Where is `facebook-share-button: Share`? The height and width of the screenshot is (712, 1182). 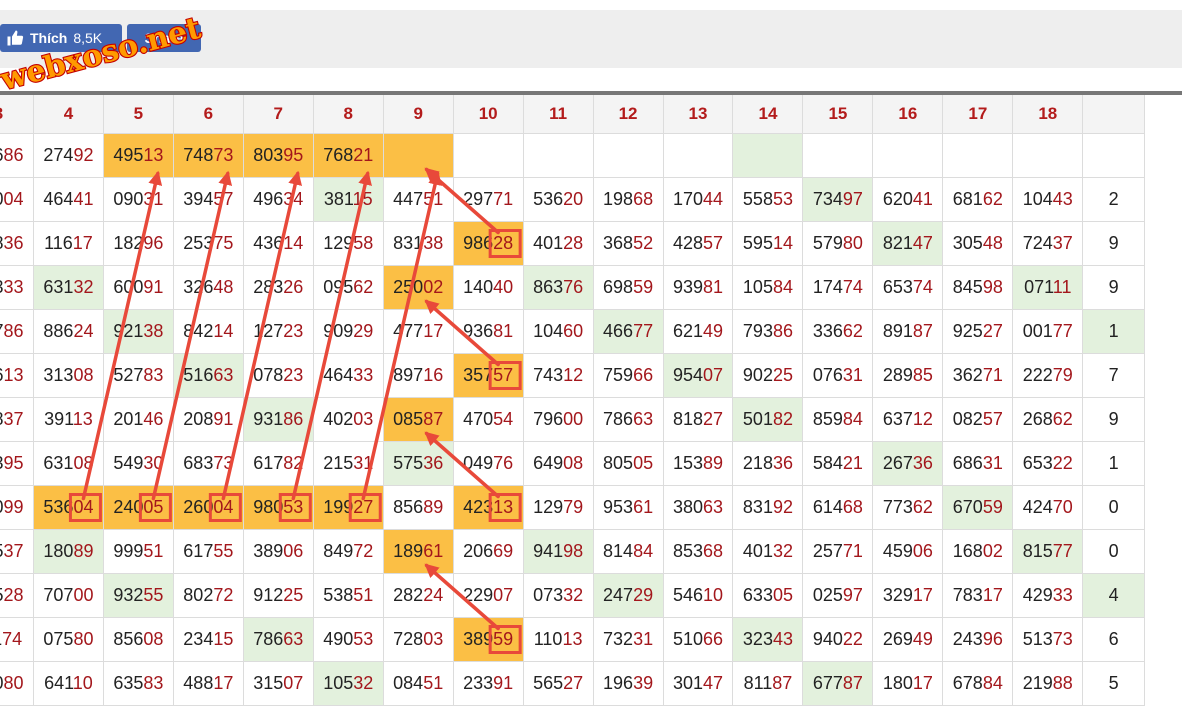
facebook-share-button: Share is located at coordinates (164, 38).